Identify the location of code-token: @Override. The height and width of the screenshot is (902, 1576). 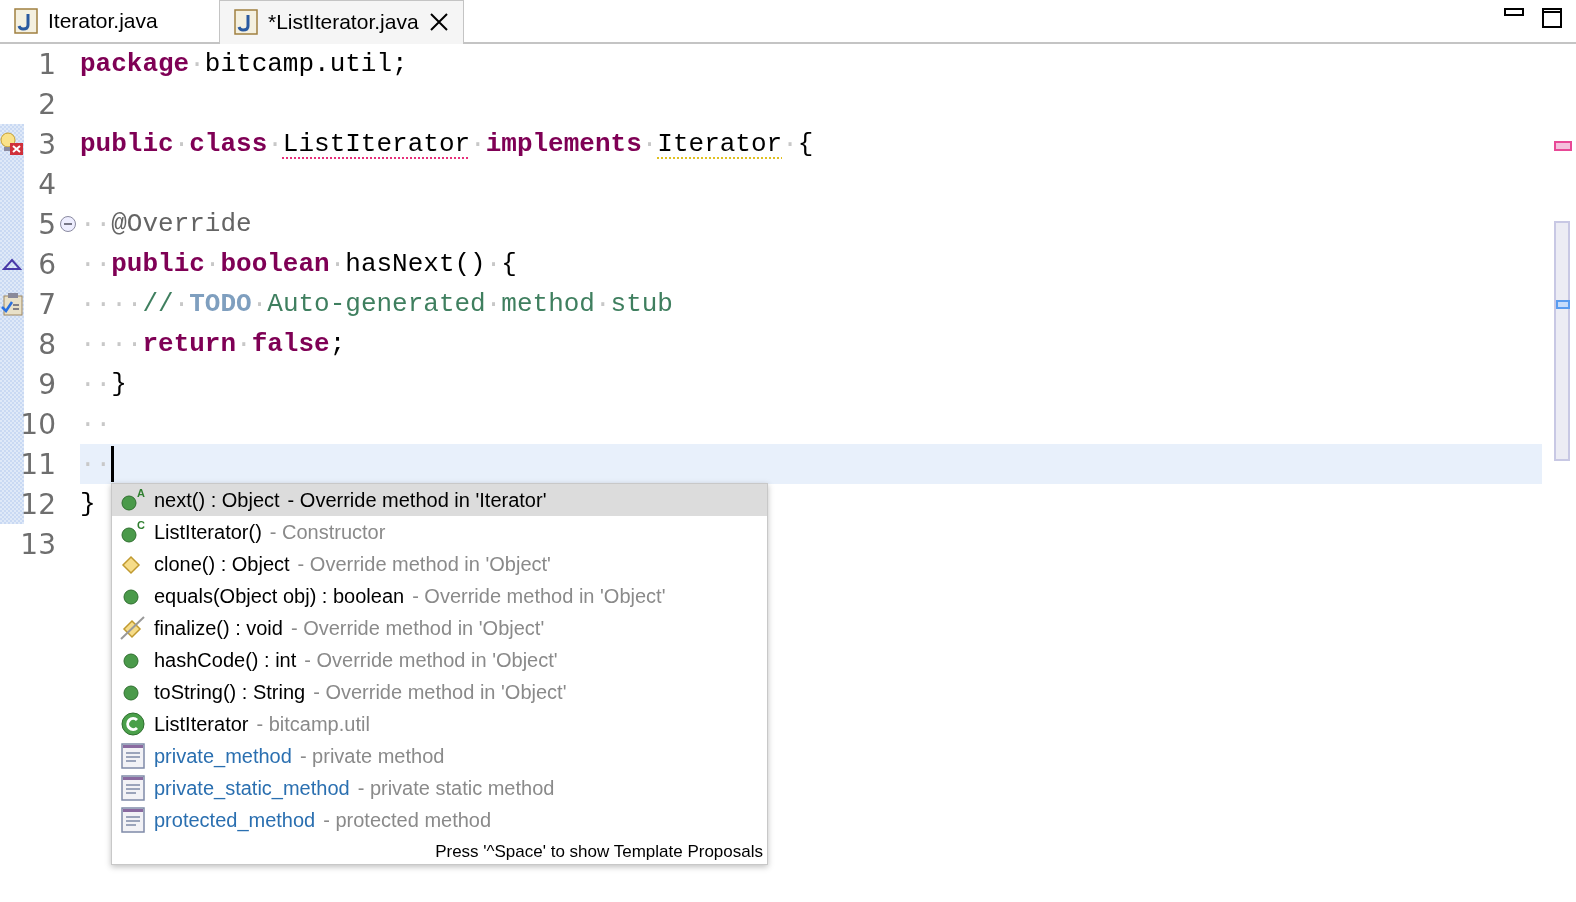
(181, 224).